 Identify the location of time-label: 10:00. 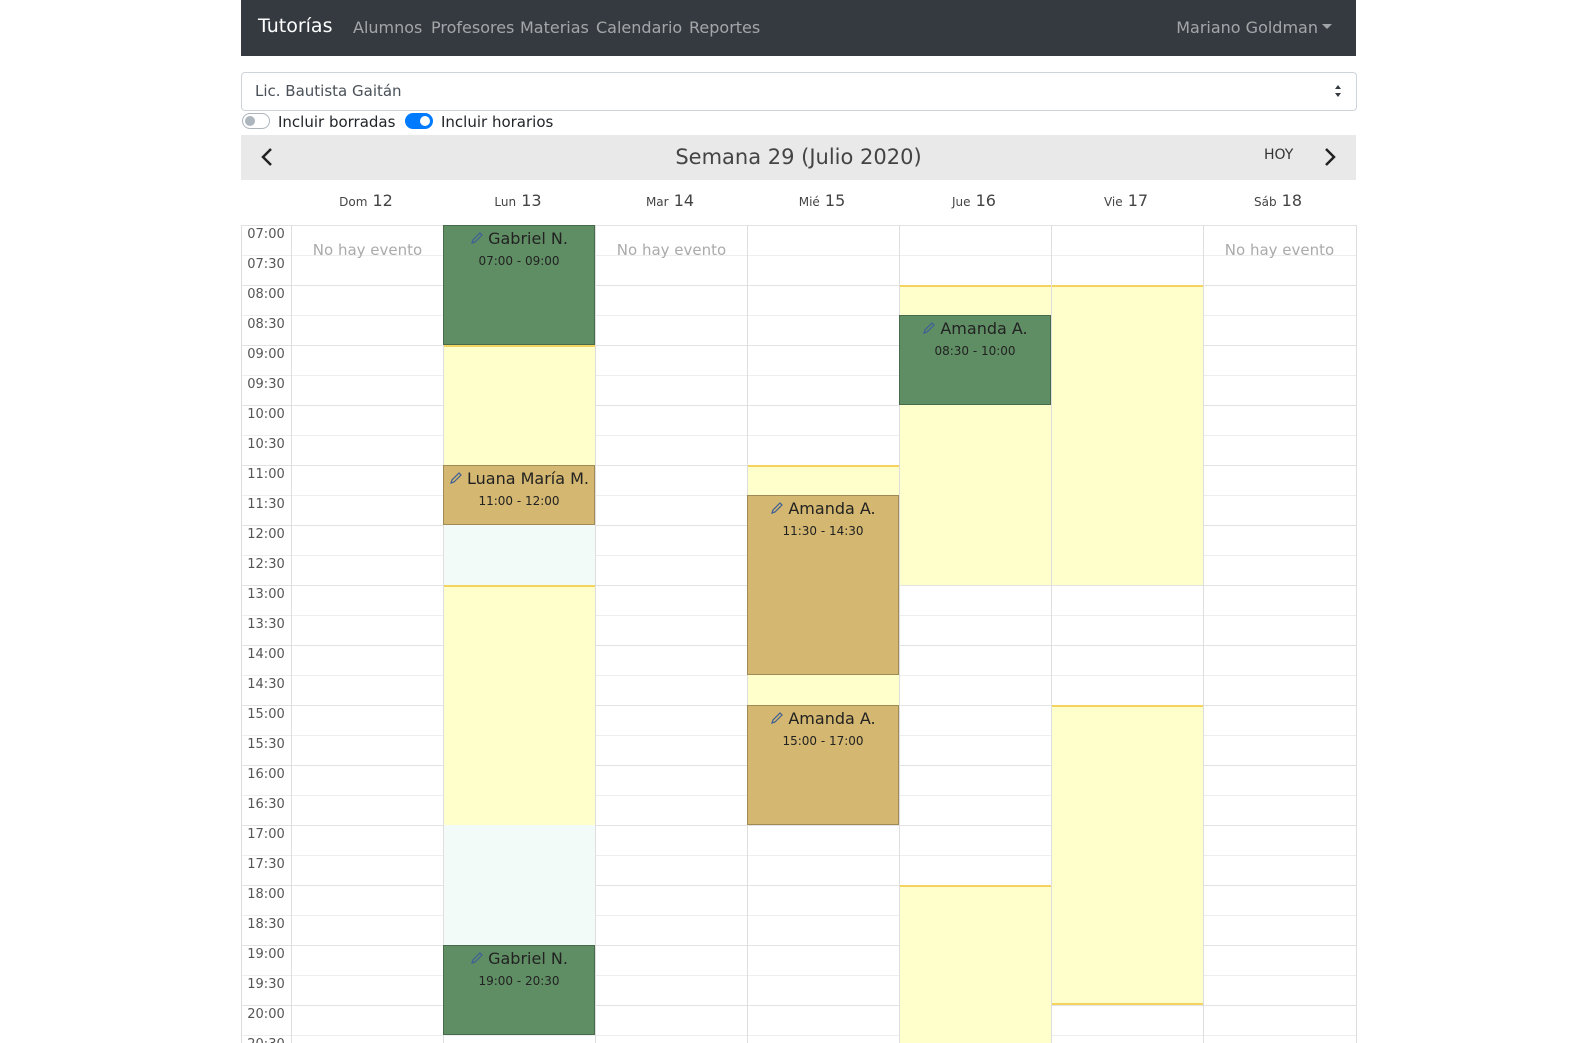
(266, 414).